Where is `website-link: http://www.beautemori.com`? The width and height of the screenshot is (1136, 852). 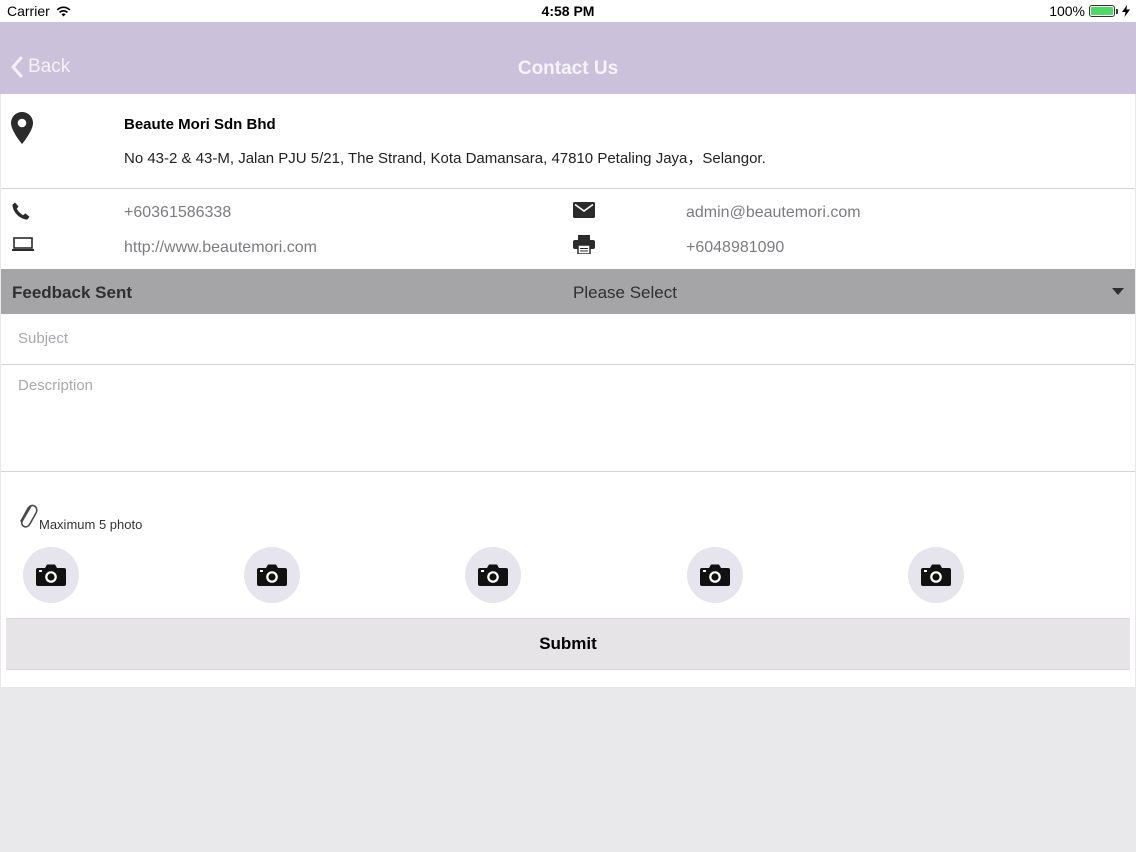 website-link: http://www.beautemori.com is located at coordinates (220, 248).